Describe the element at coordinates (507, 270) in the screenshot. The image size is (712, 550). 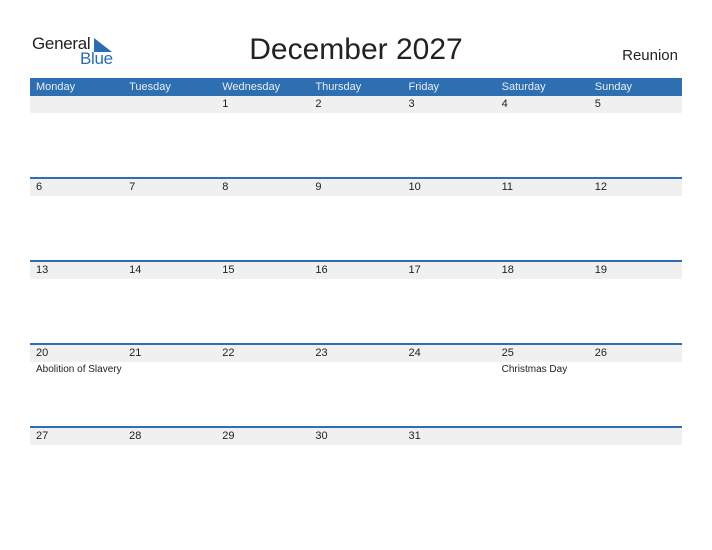
I see `day-number: 18` at that location.